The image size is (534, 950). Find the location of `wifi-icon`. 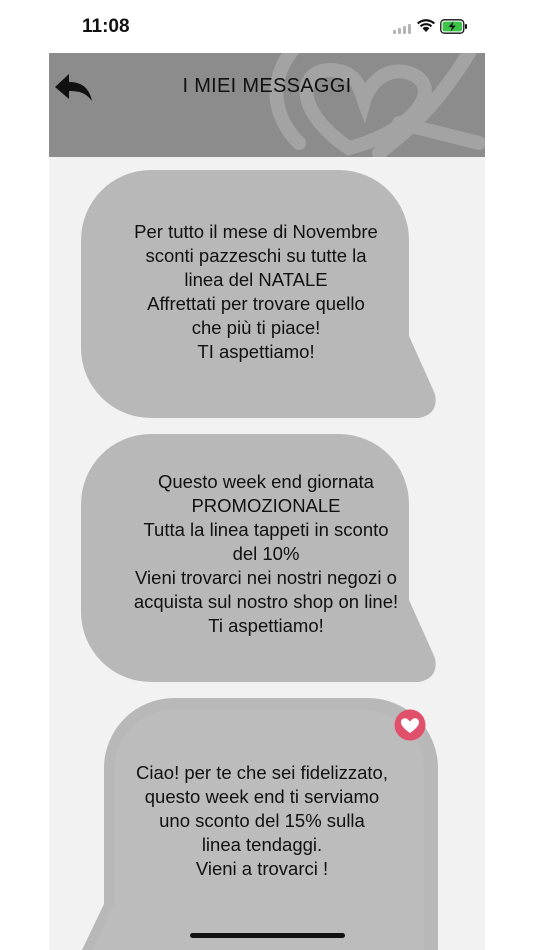

wifi-icon is located at coordinates (426, 25).